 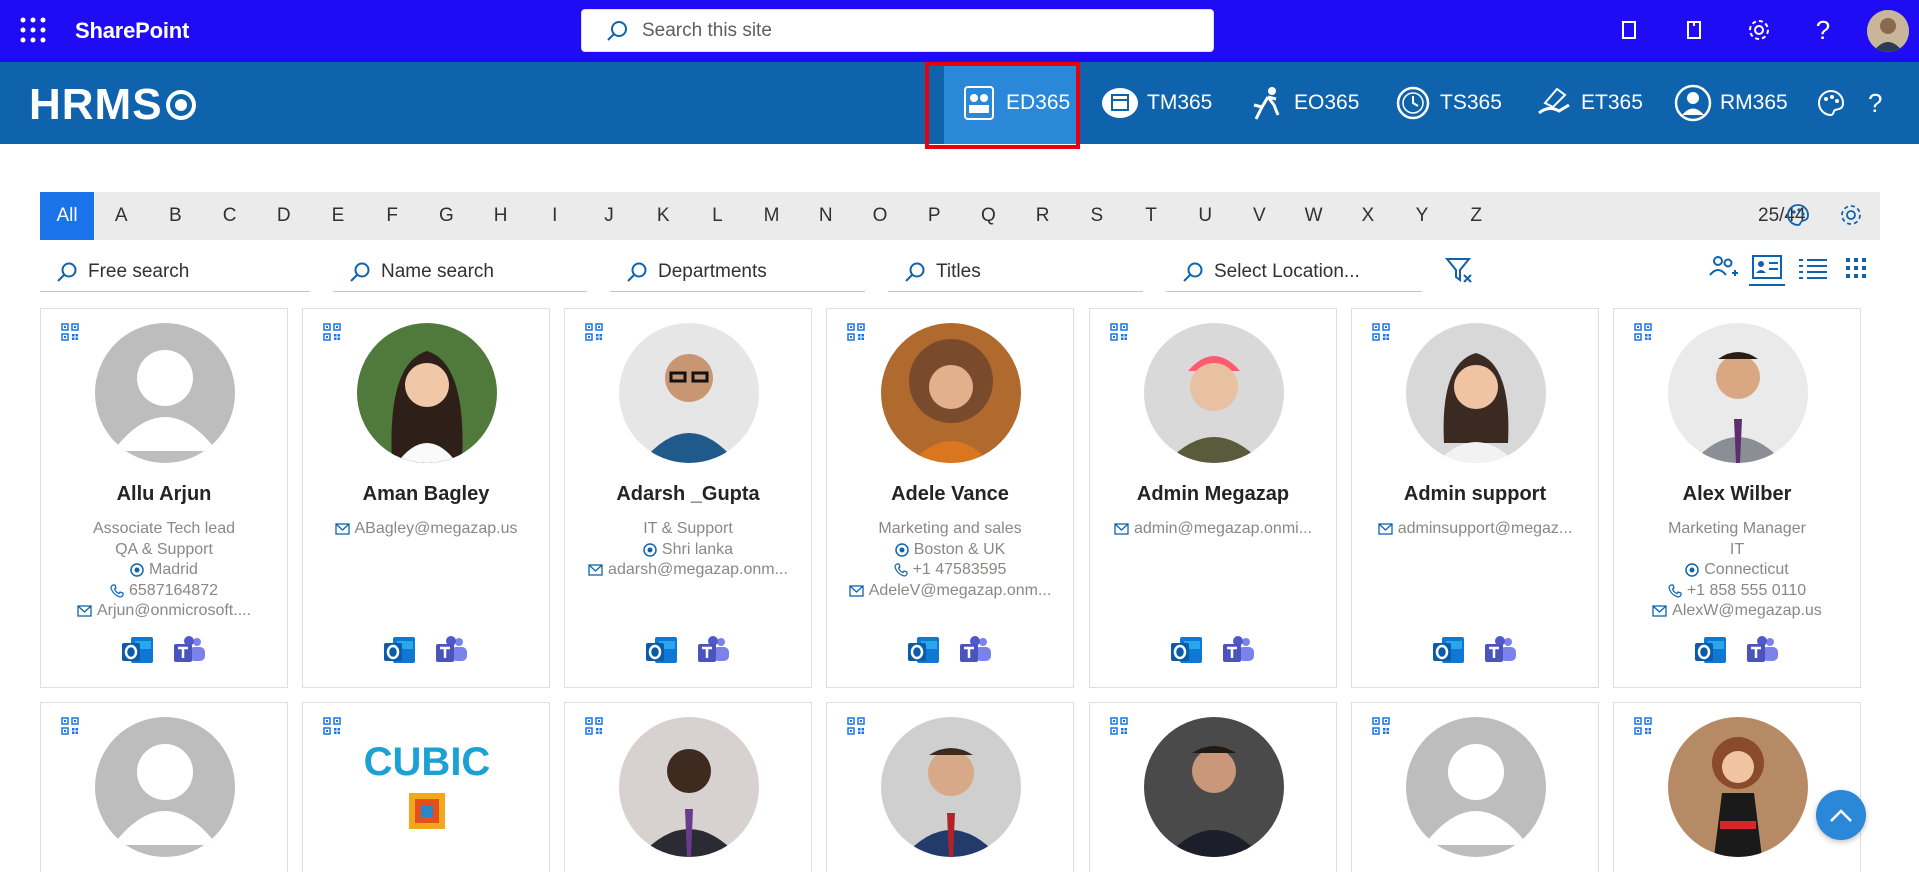 What do you see at coordinates (663, 216) in the screenshot?
I see `alphabet-k: K` at bounding box center [663, 216].